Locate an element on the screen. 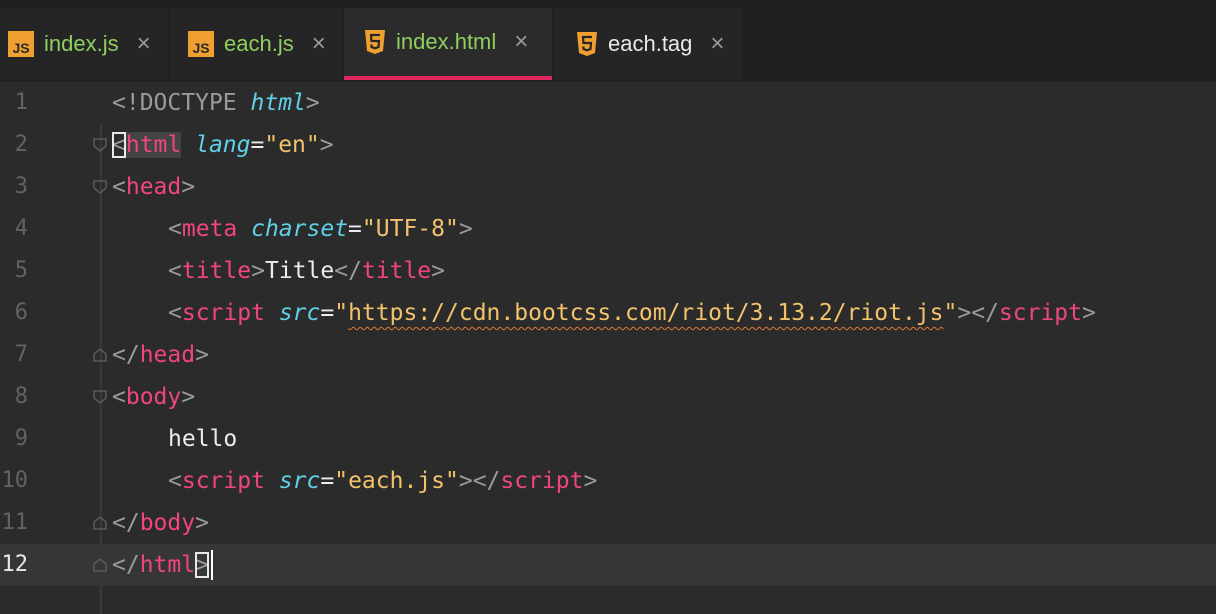  code-text: <meta charset="UTF-8"> is located at coordinates (320, 229).